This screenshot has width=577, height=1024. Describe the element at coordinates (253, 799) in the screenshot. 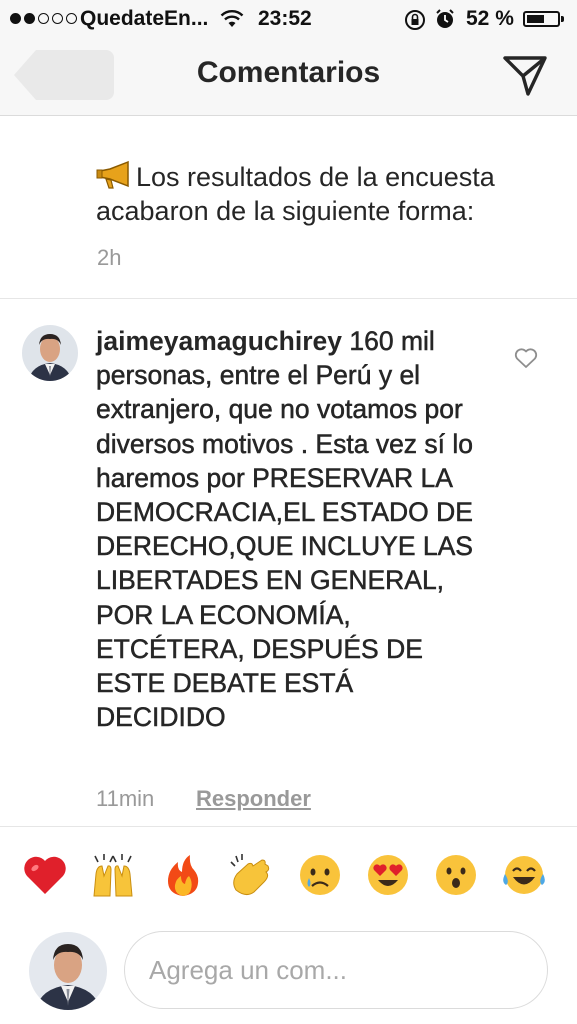

I see `reply-button: Responder` at that location.